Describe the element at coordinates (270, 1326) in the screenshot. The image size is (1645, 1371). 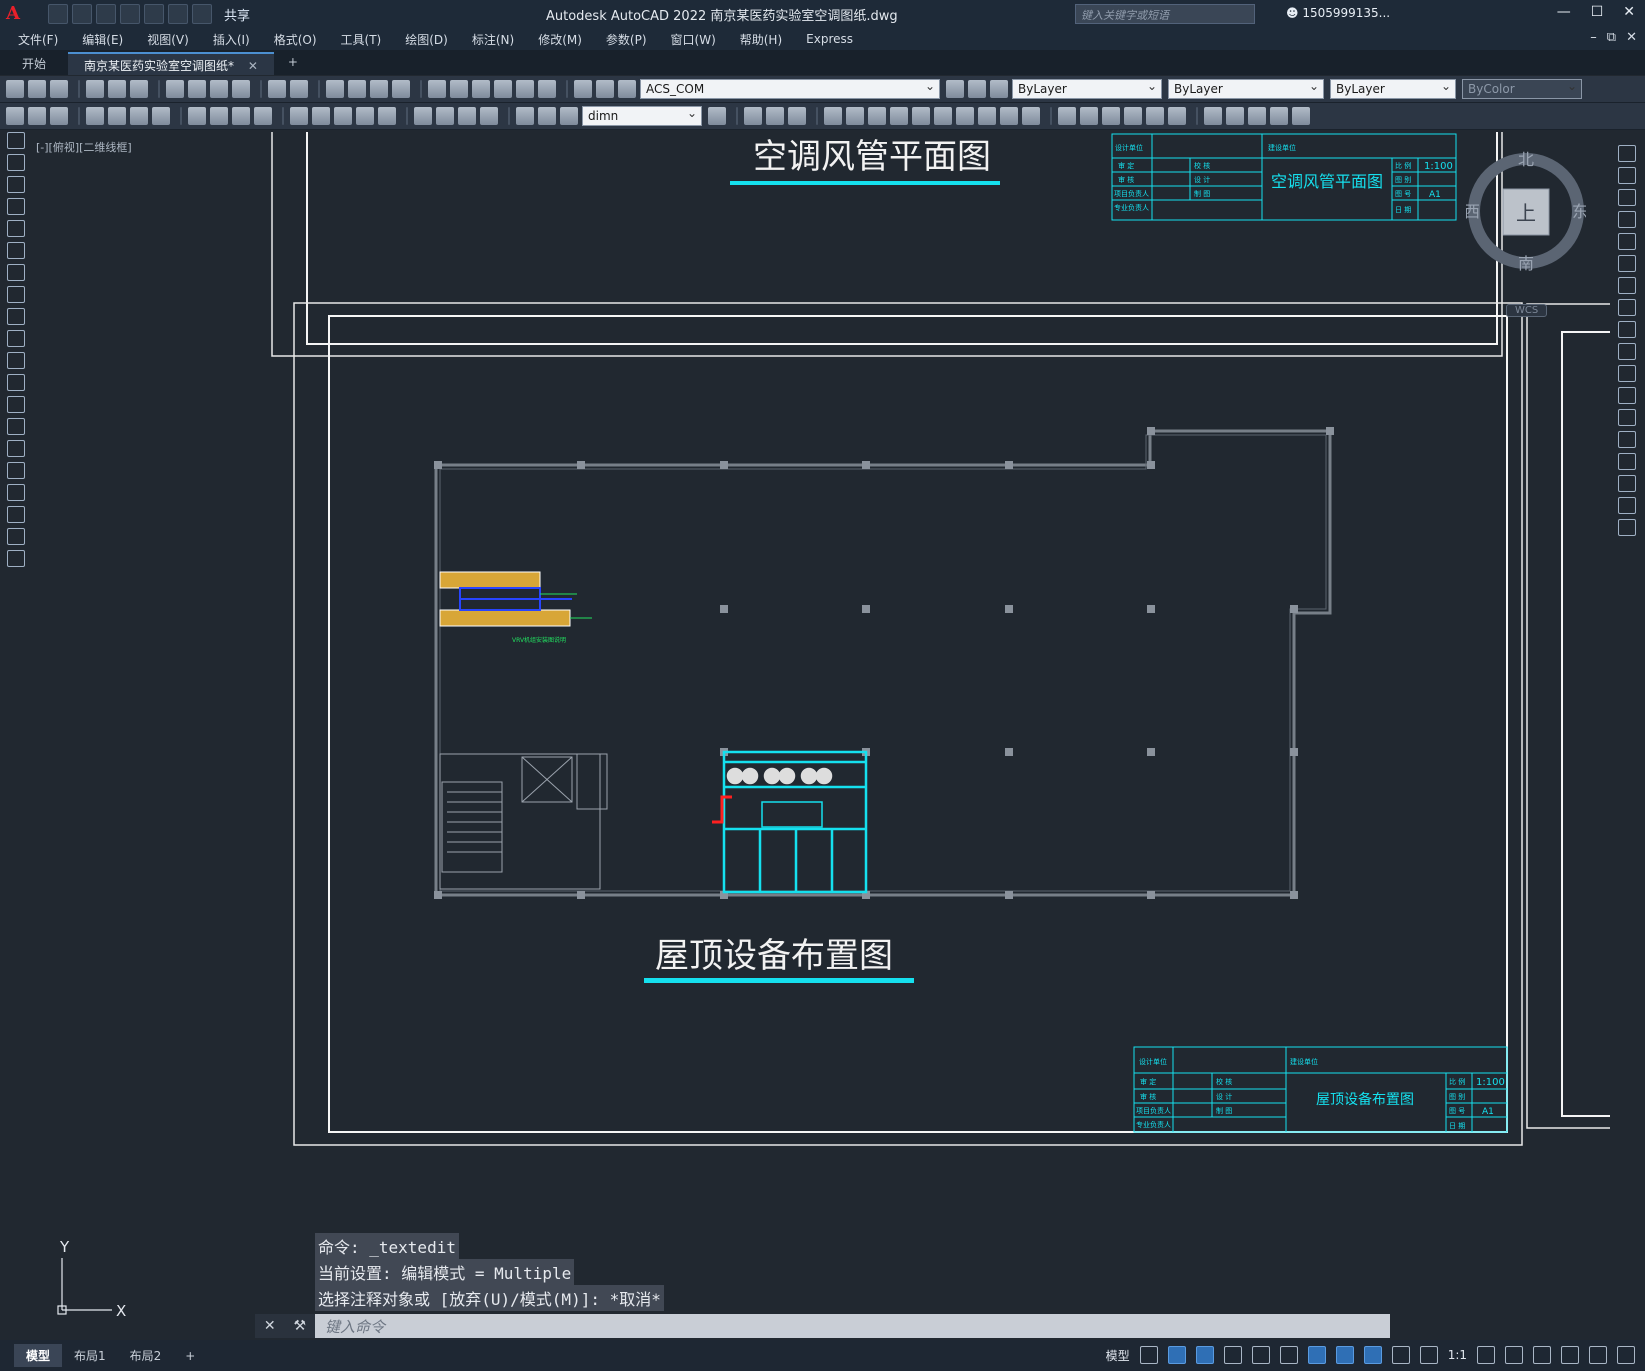
I see `close-command-icon: ✕` at that location.